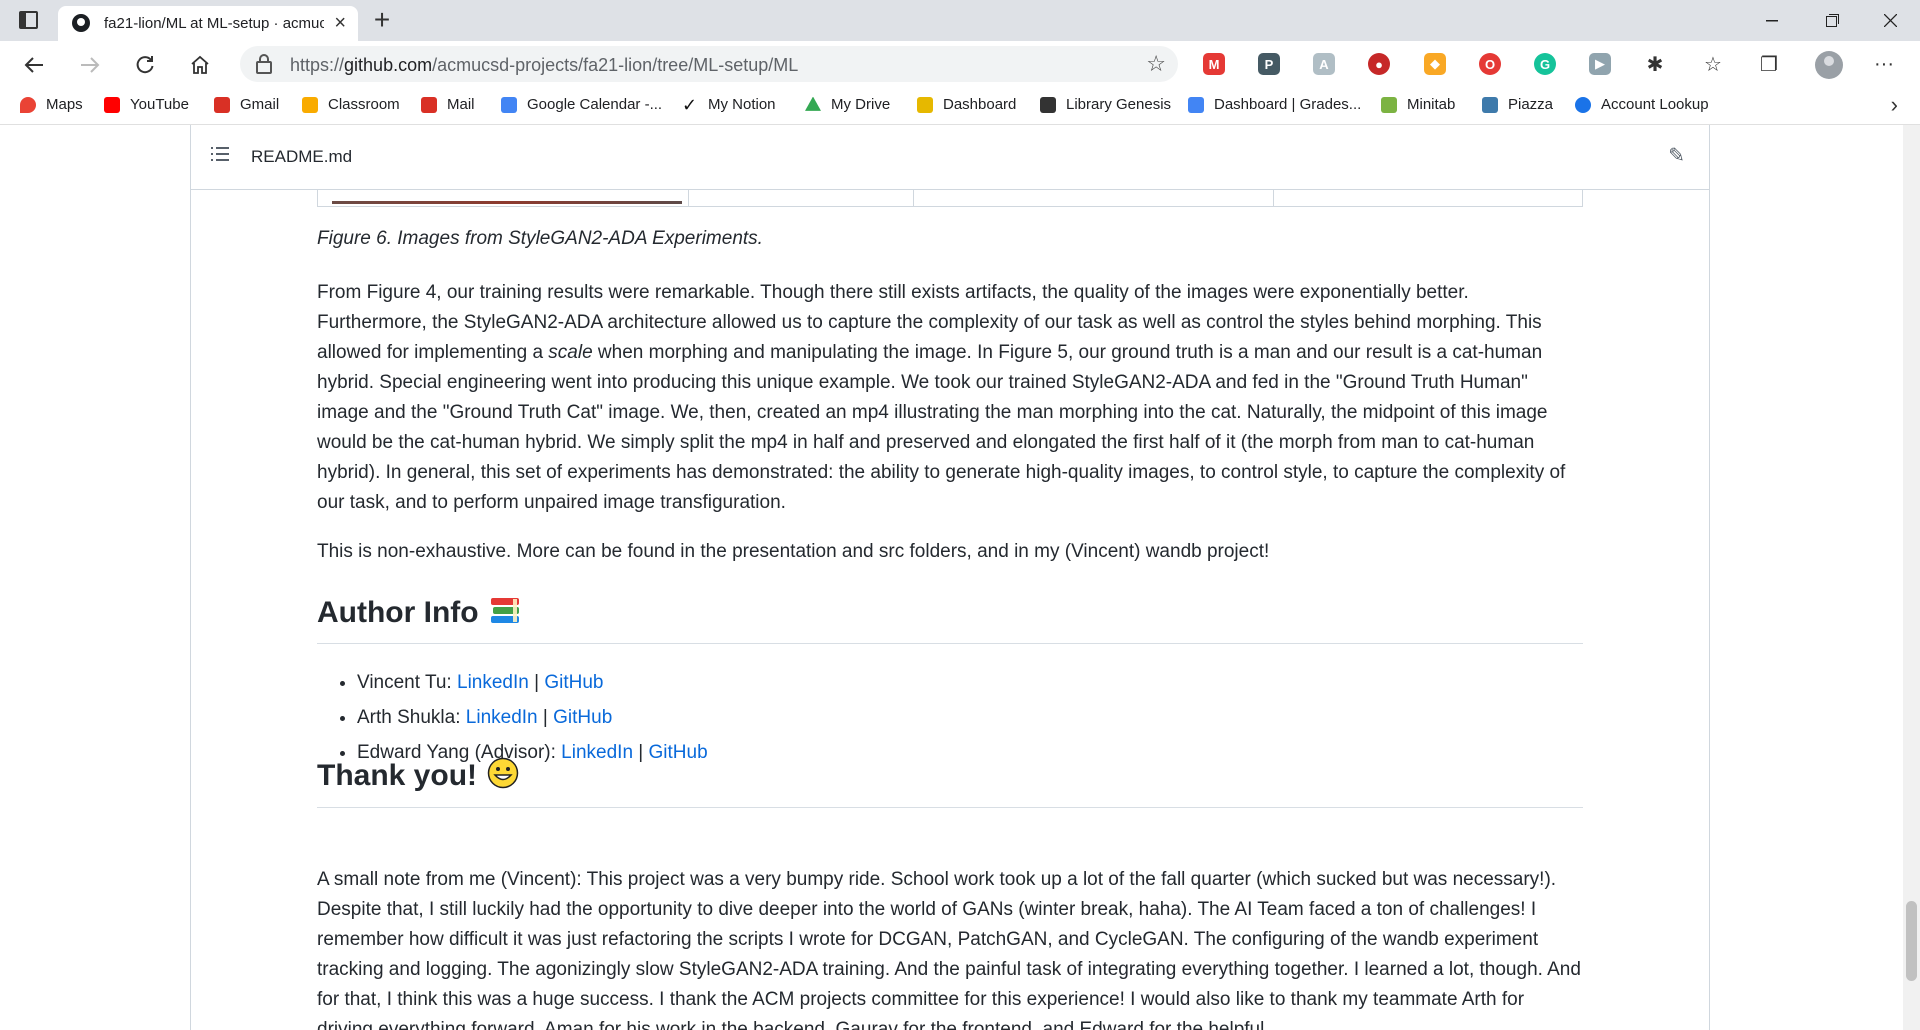 The width and height of the screenshot is (1920, 1030). What do you see at coordinates (813, 103) in the screenshot?
I see `drive-icon` at bounding box center [813, 103].